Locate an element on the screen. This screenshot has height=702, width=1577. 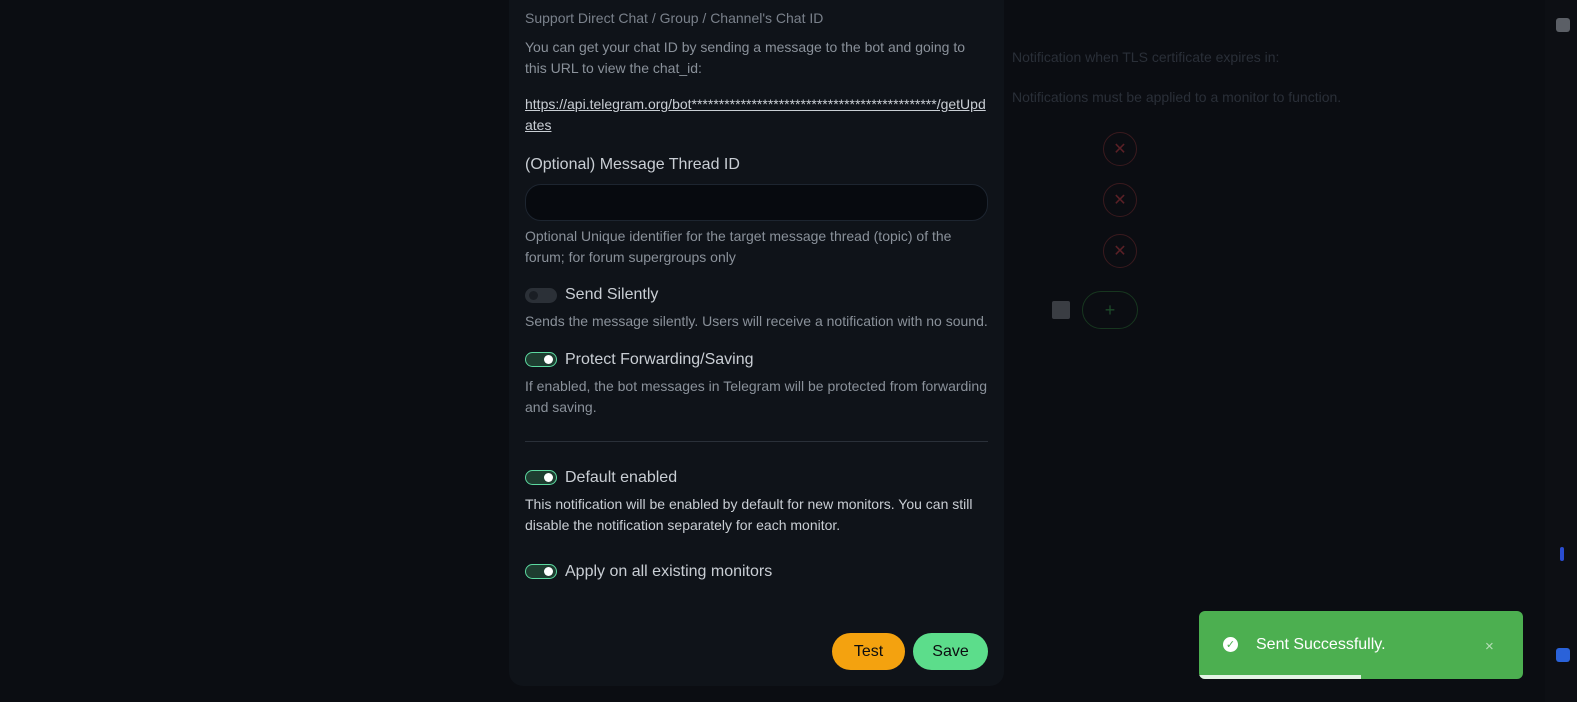
toast-message: Sent Successfully. is located at coordinates (1321, 644).